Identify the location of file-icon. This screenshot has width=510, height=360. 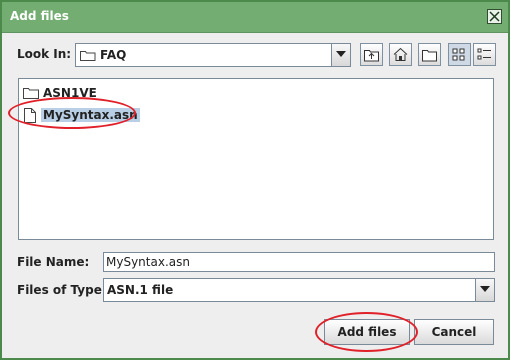
(30, 115).